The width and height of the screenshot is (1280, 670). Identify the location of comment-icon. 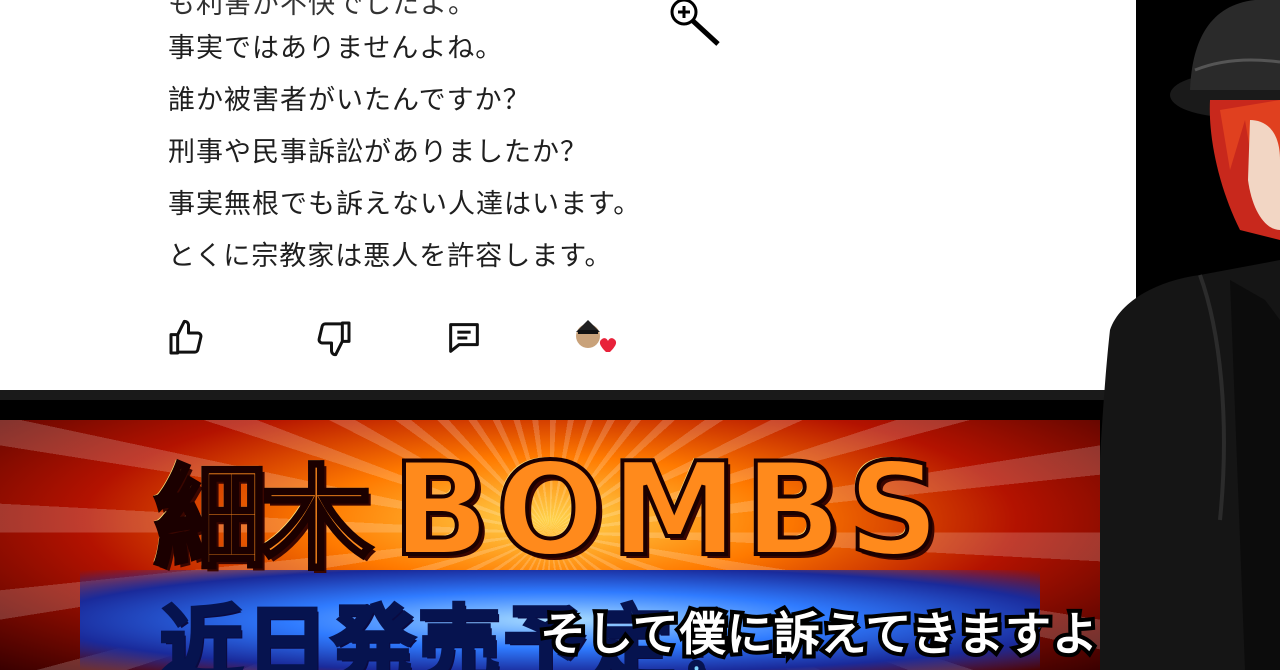
(464, 338).